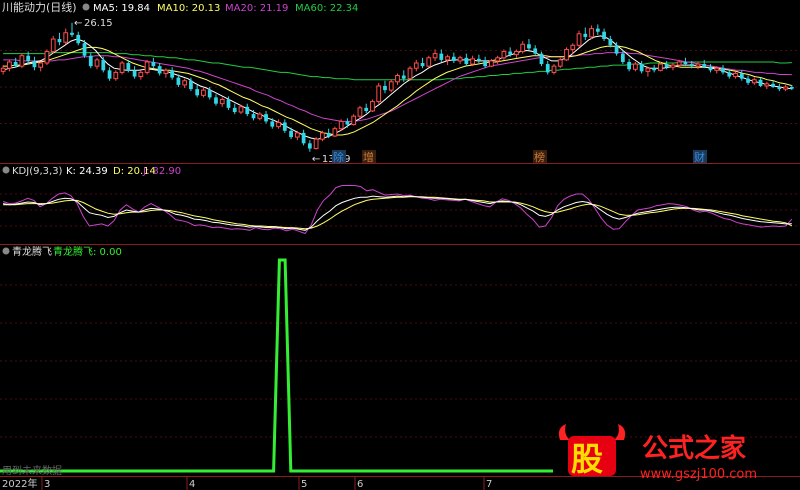 Image resolution: width=800 pixels, height=490 pixels. What do you see at coordinates (37, 171) in the screenshot?
I see `kdj-title: KDJ(9,3,3)` at bounding box center [37, 171].